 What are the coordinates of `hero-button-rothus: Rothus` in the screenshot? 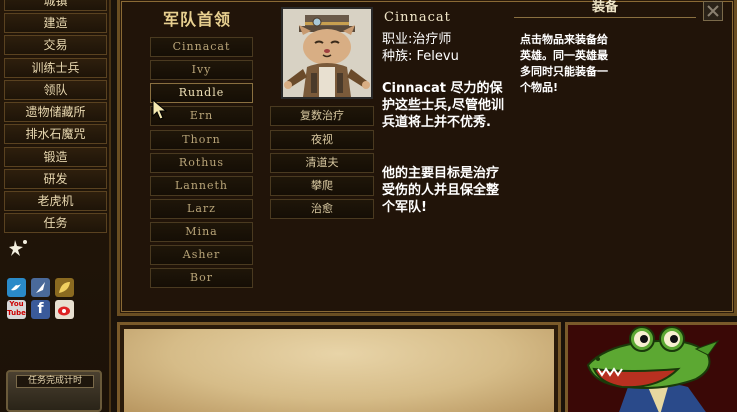 It's located at (201, 163).